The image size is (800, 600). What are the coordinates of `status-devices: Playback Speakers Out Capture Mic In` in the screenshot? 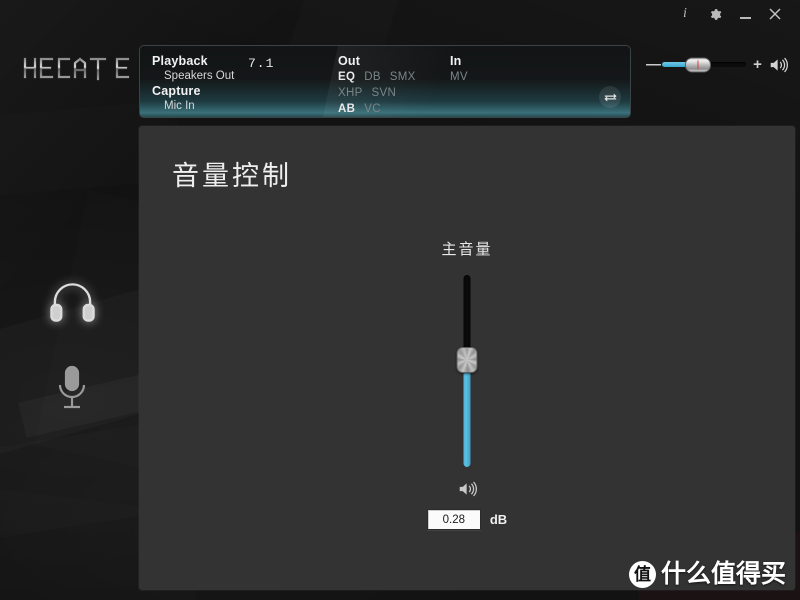 It's located at (193, 84).